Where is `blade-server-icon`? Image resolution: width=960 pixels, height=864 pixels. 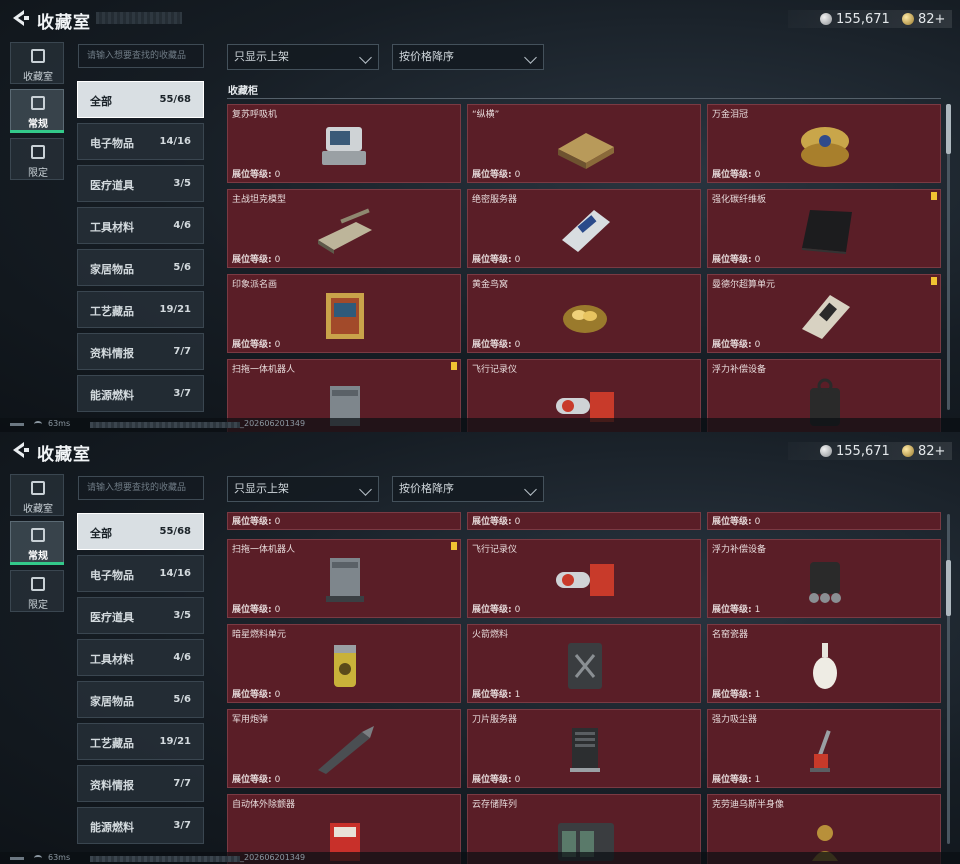 blade-server-icon is located at coordinates (585, 750).